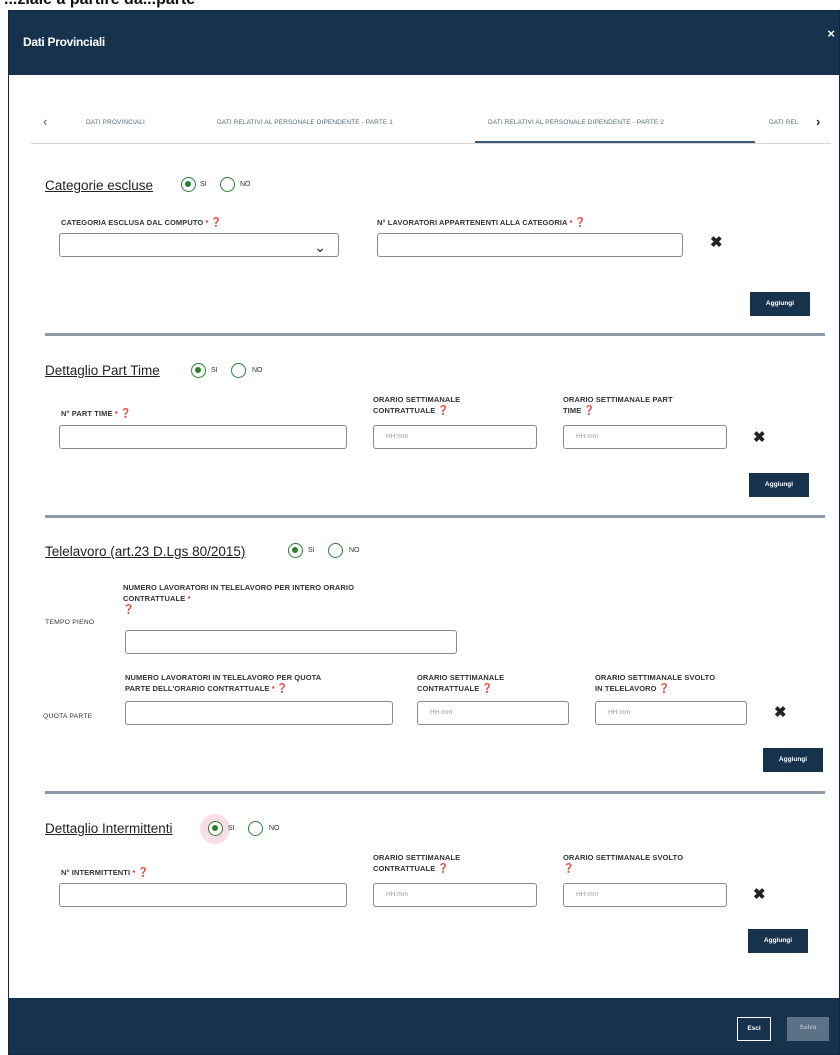  Describe the element at coordinates (245, 184) in the screenshot. I see `categorie-radio-no-label: NO` at that location.